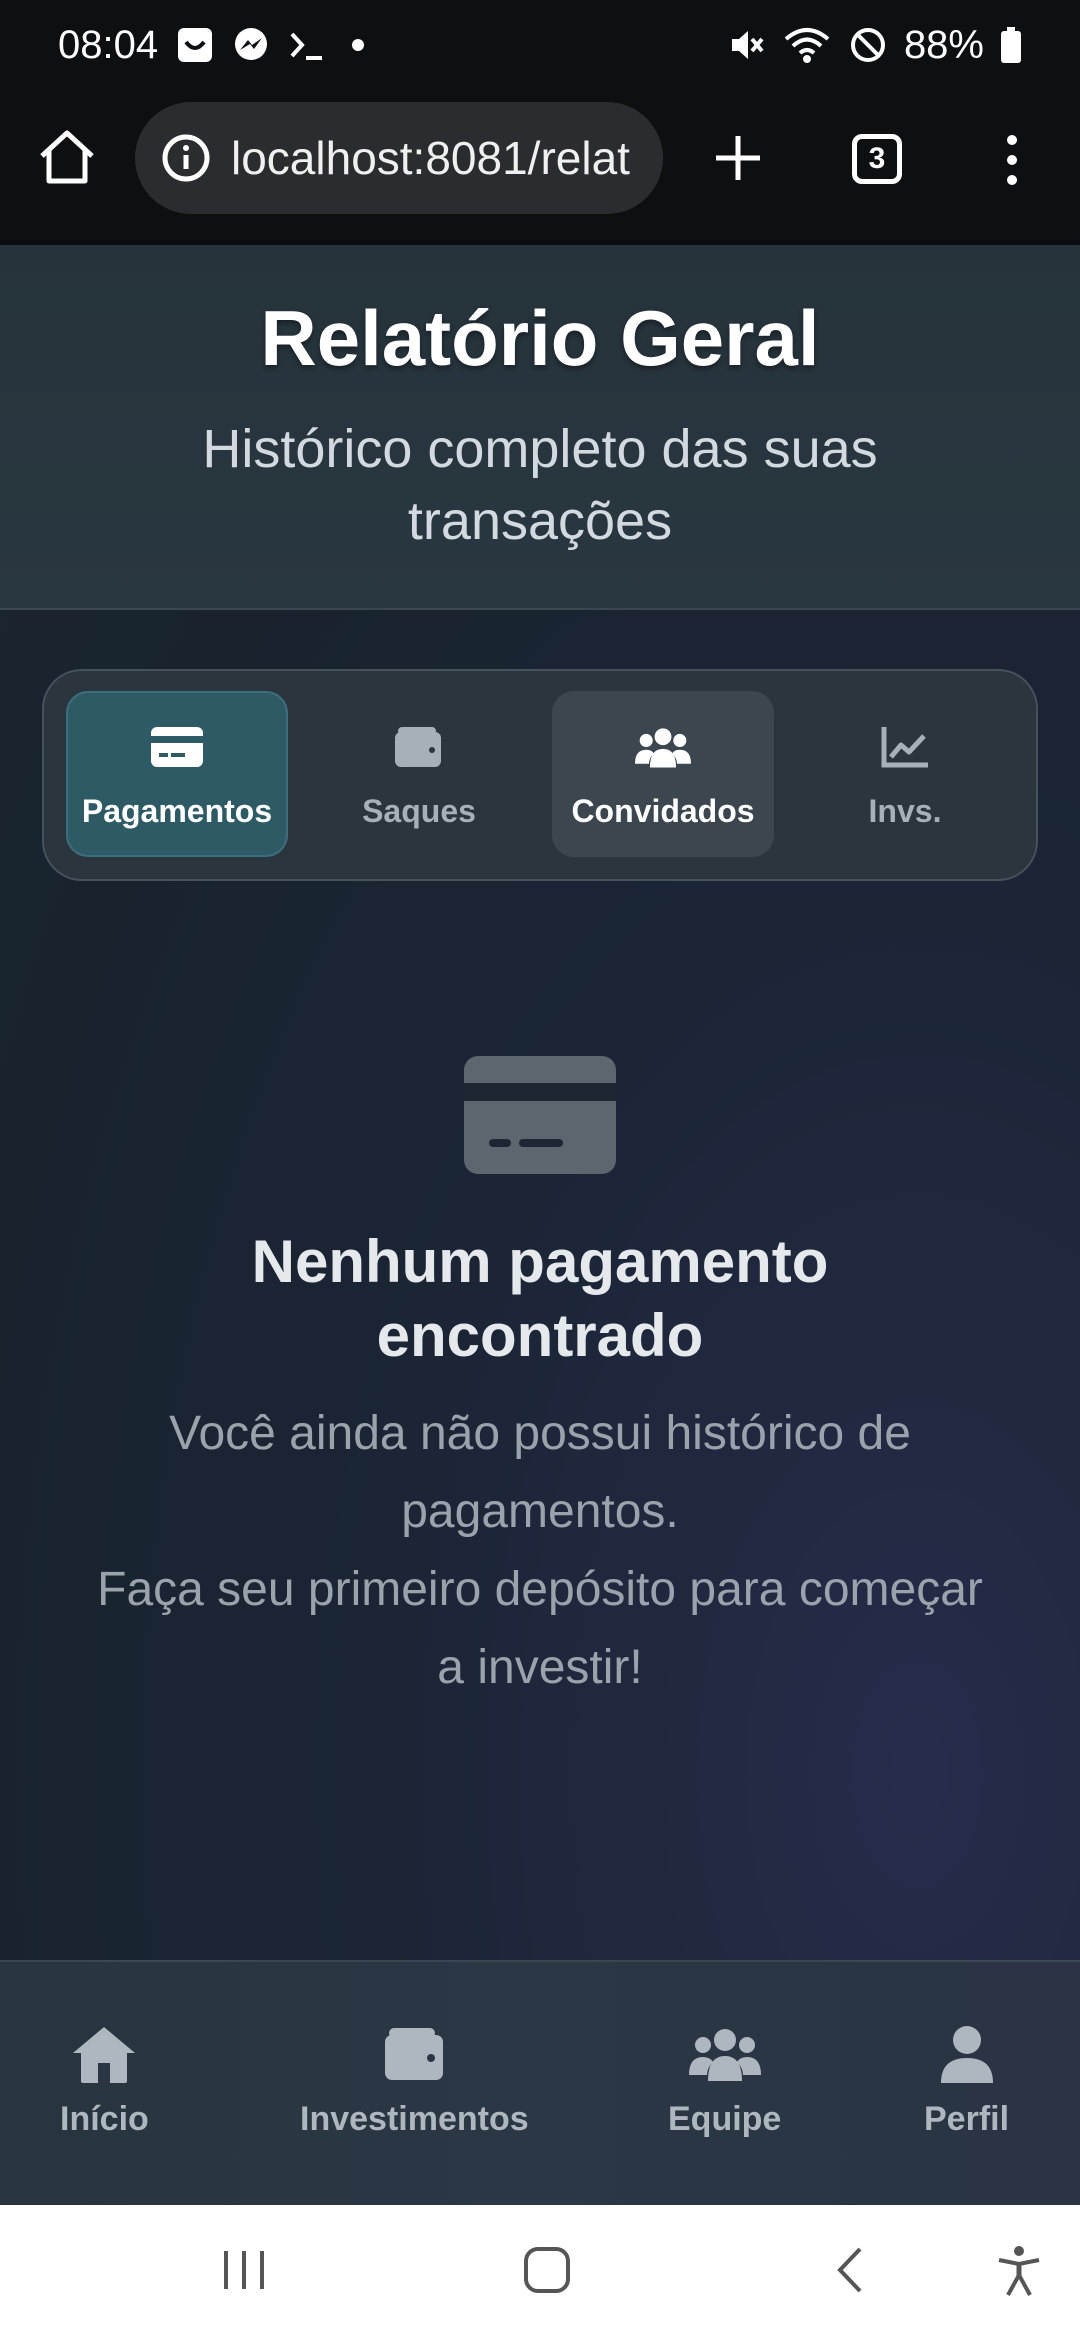  I want to click on back-button, so click(850, 2272).